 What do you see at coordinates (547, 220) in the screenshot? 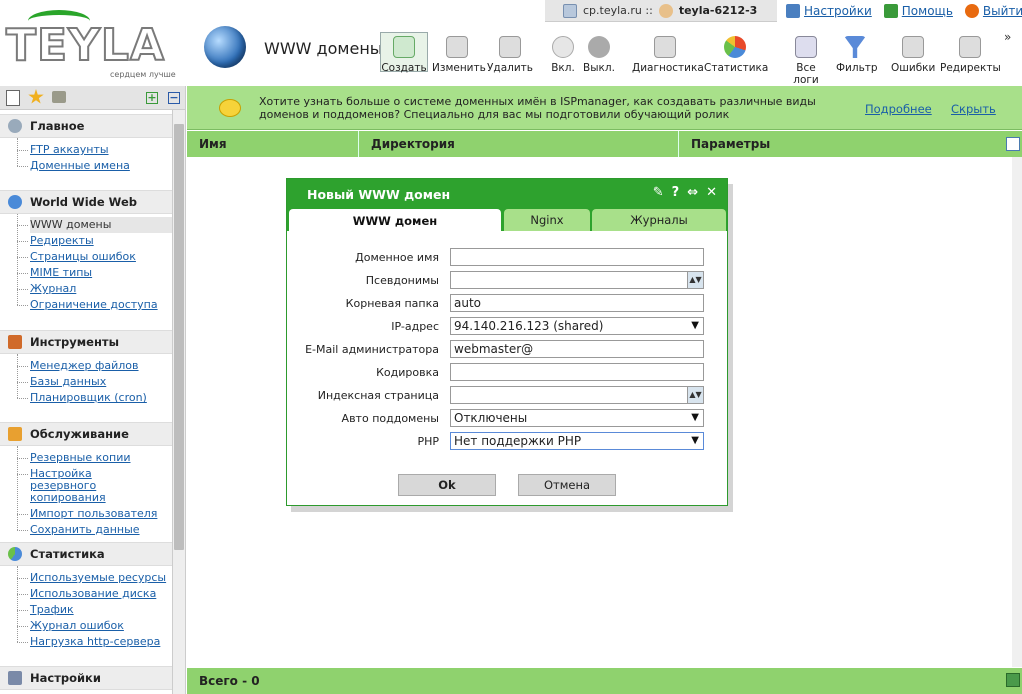
I see `tab-nginx: Nginx` at bounding box center [547, 220].